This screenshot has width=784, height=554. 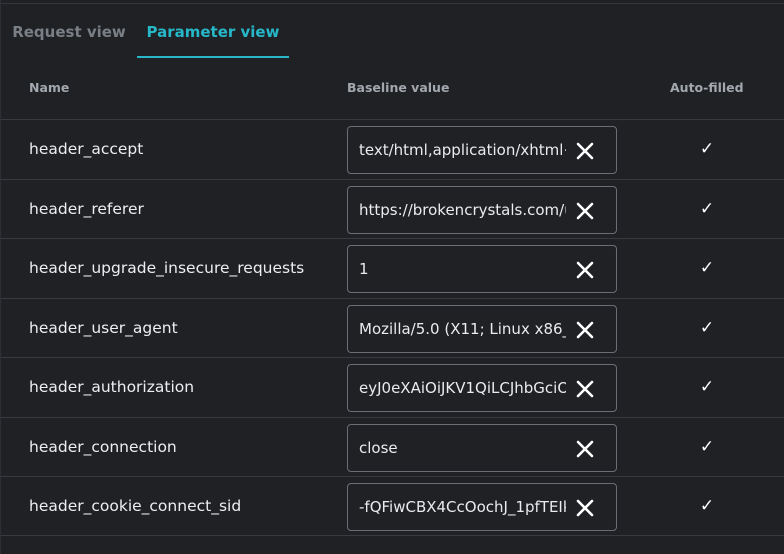 I want to click on view-tabs: Request view Parameter view, so click(x=392, y=31).